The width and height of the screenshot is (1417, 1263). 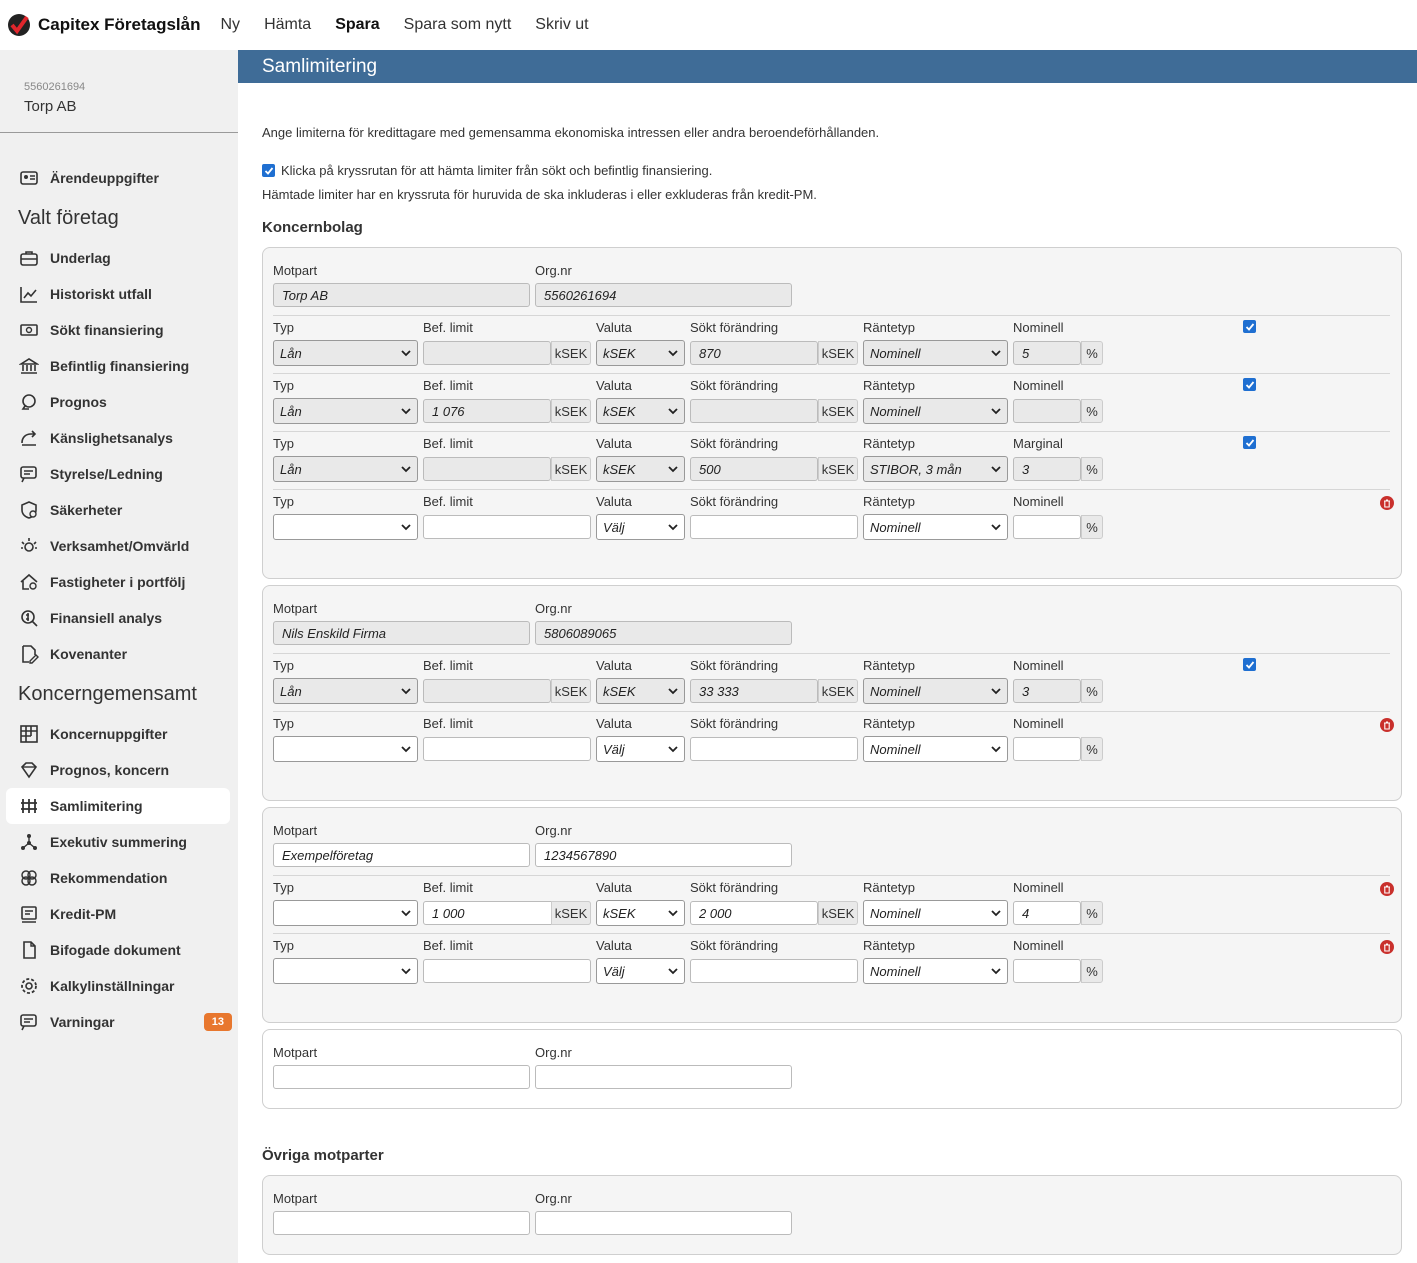 What do you see at coordinates (401, 855) in the screenshot?
I see `motpart-input: Exempelföretag` at bounding box center [401, 855].